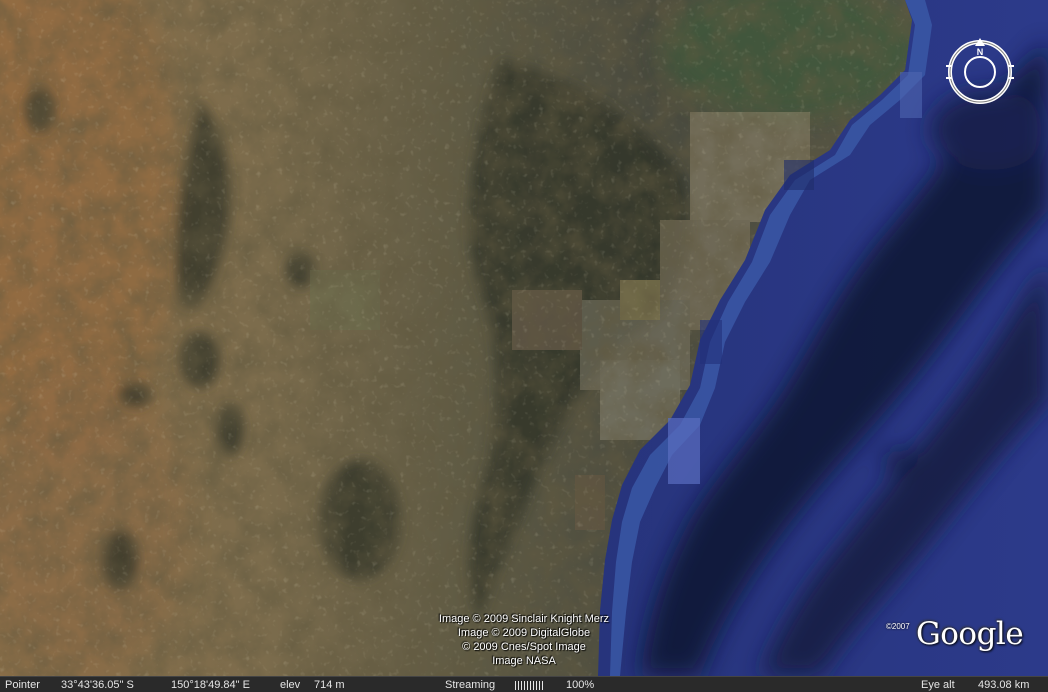 The width and height of the screenshot is (1048, 692). Describe the element at coordinates (329, 685) in the screenshot. I see `elevation-value: 714 m` at that location.